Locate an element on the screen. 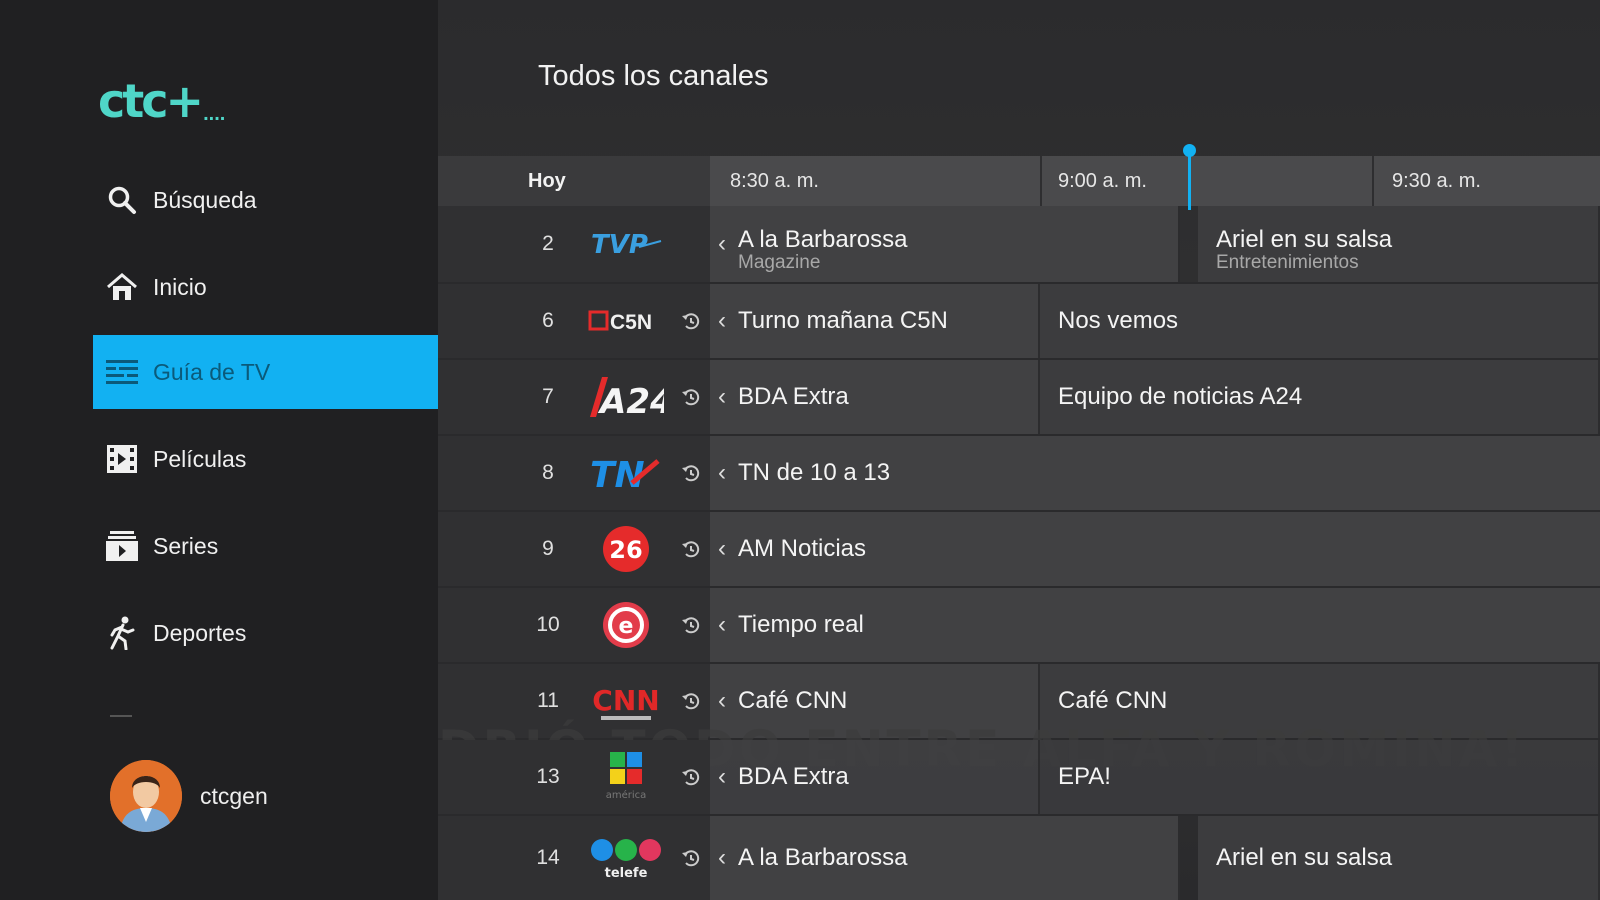 Image resolution: width=1600 pixels, height=900 pixels. program-cell: EPA! is located at coordinates (1320, 777).